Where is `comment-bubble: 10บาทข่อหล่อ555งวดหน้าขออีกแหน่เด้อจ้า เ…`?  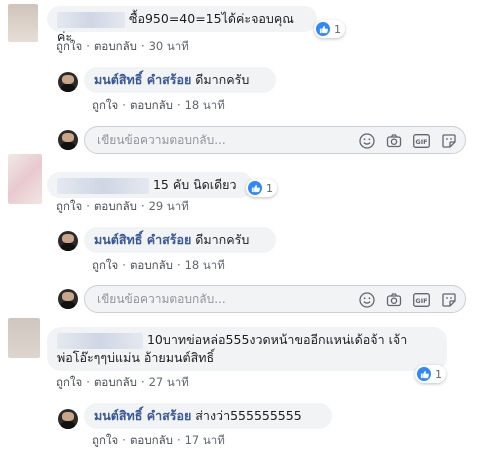 comment-bubble: 10บาทข่อหล่อ555งวดหน้าขออีกแหน่เด้อจ้า เ… is located at coordinates (247, 349).